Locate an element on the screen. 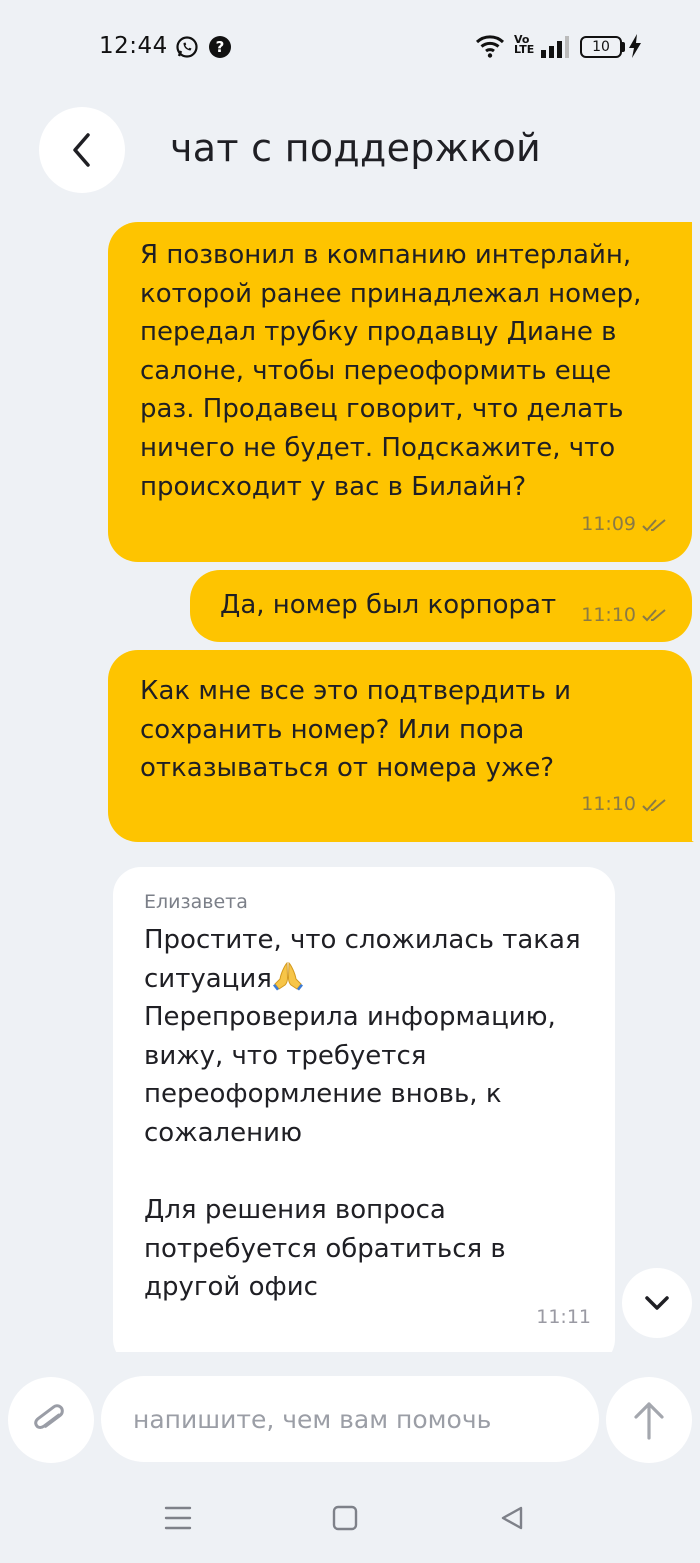  recent-apps-button is located at coordinates (178, 1518).